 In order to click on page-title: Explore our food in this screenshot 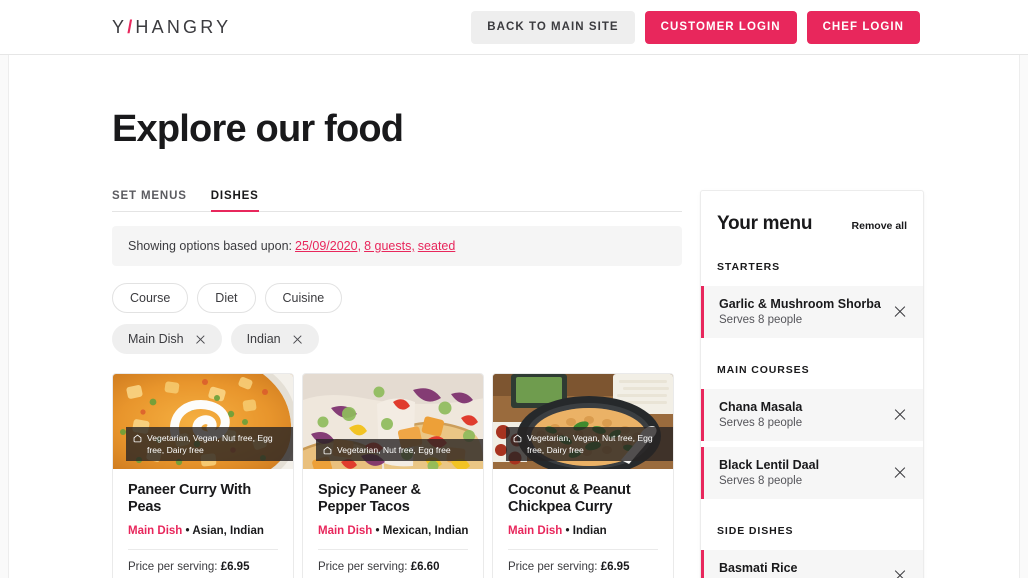, I will do `click(258, 129)`.